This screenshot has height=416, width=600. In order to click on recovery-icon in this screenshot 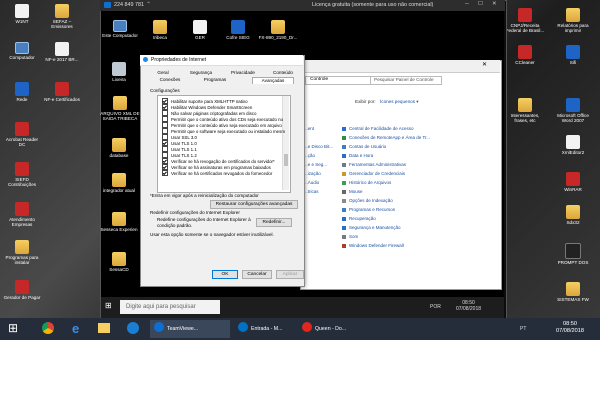, I will do `click(344, 218)`.